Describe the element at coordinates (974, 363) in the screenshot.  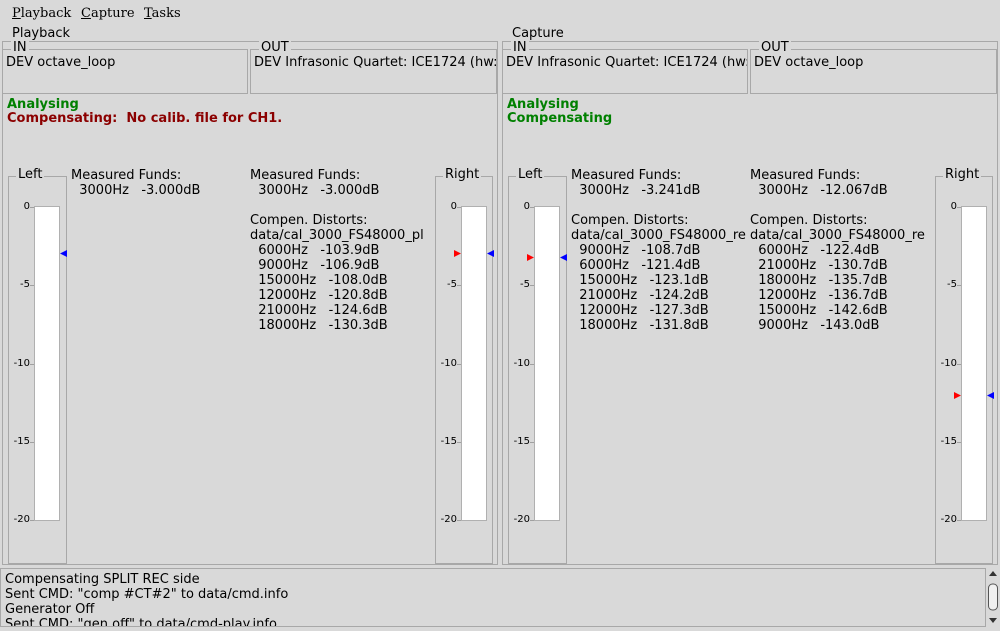
I see `capture-right-meter-track` at that location.